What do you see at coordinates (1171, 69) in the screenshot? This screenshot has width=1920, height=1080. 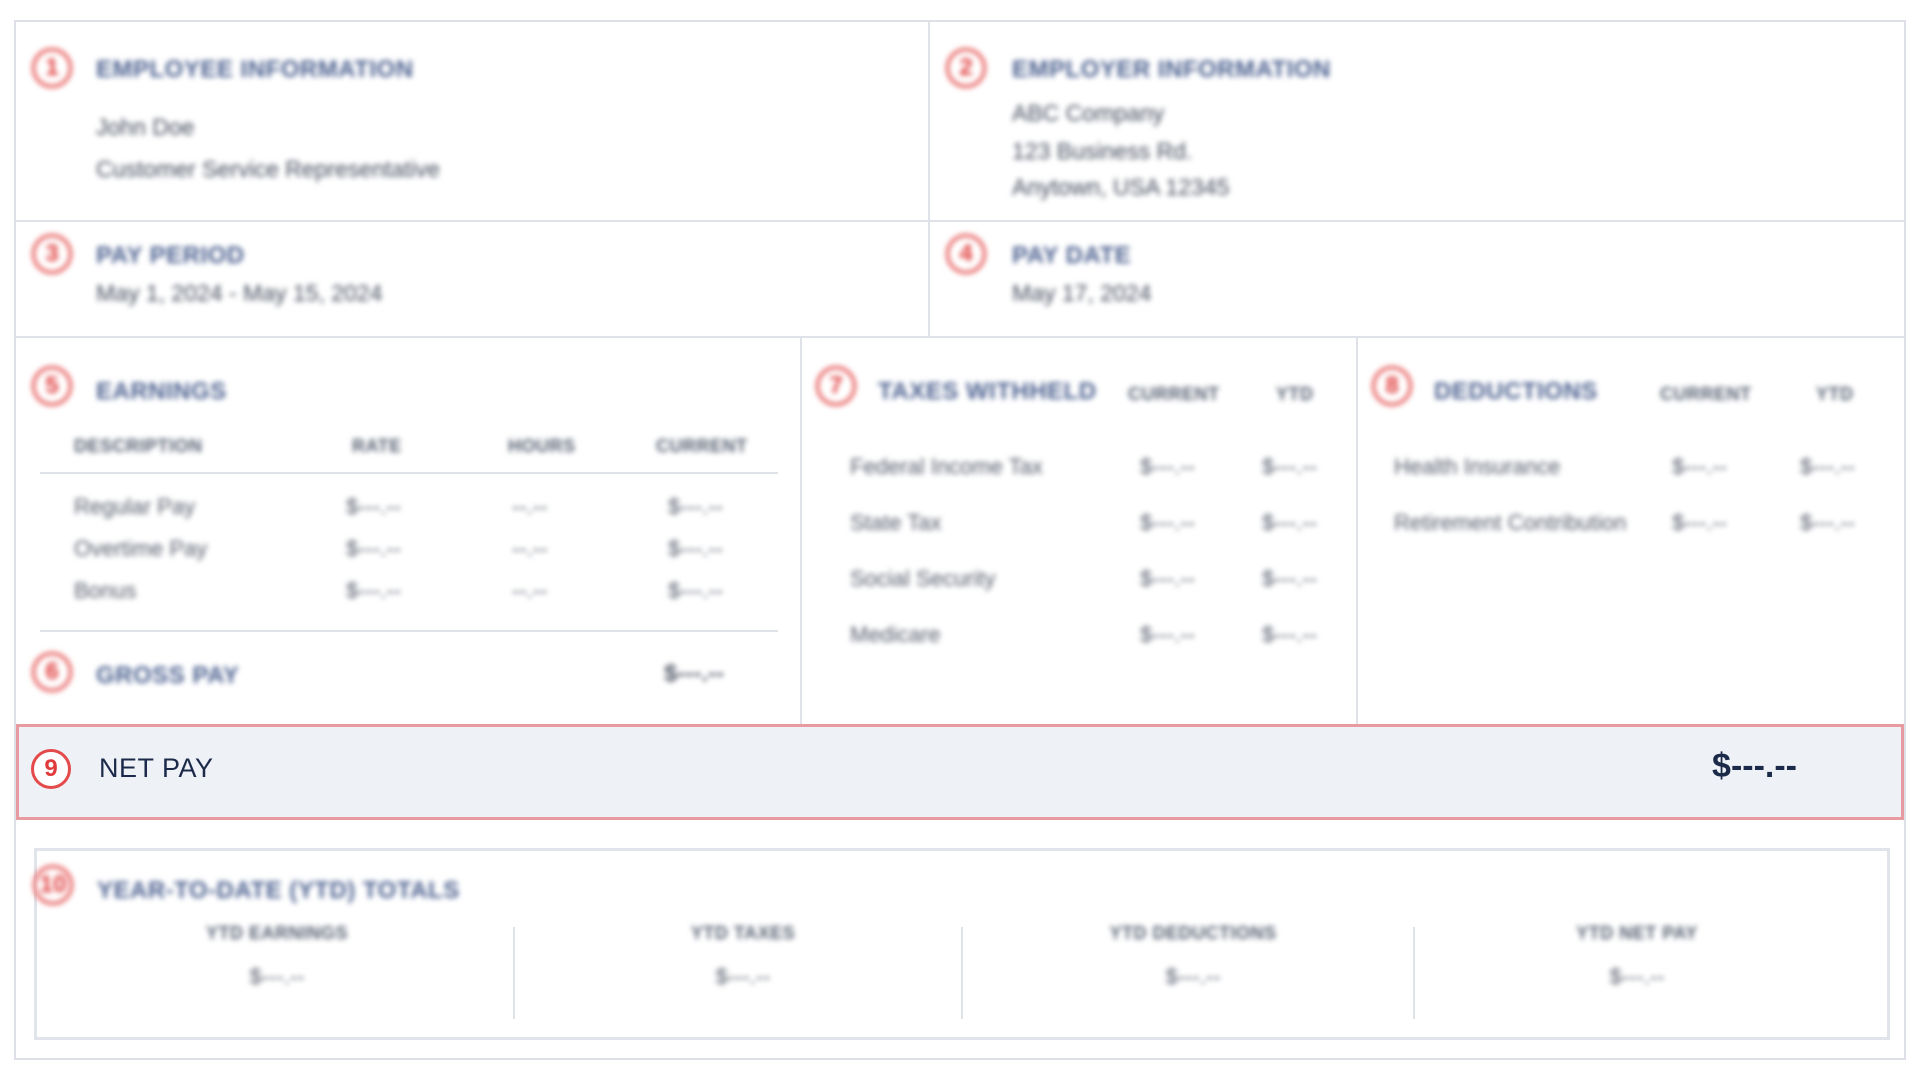 I see `section-title: EMPLOYER INFORMATION` at bounding box center [1171, 69].